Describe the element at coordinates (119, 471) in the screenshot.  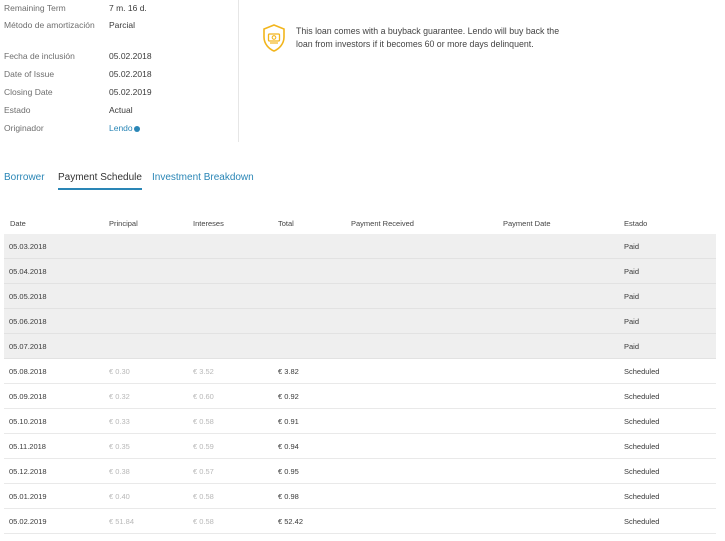
I see `cell-principal: € 0.38` at that location.